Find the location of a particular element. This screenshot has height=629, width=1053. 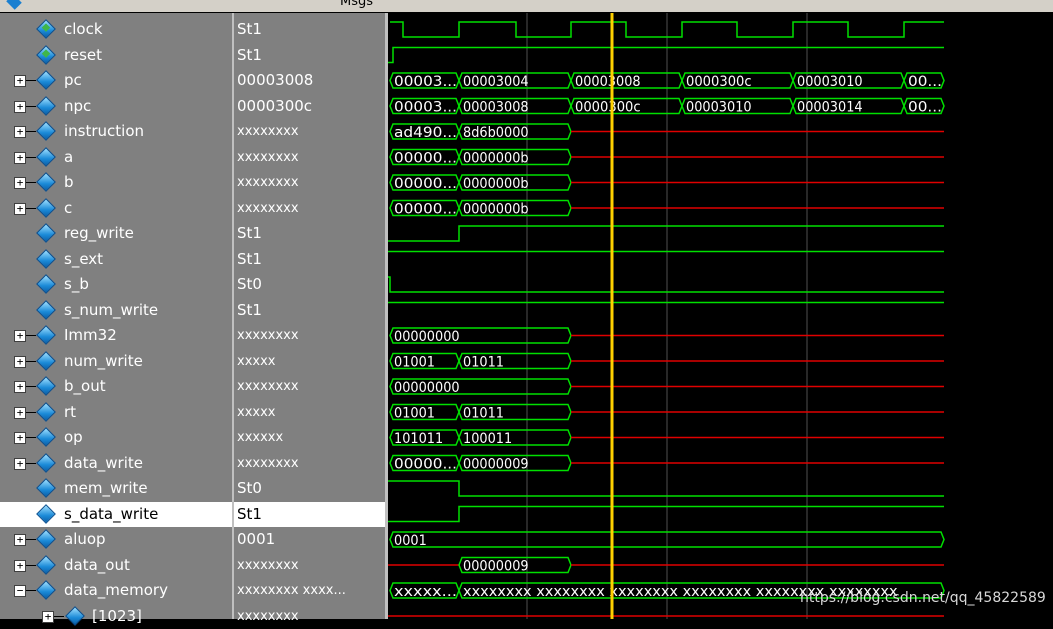

bus-value-label: 0000300c is located at coordinates (608, 108).